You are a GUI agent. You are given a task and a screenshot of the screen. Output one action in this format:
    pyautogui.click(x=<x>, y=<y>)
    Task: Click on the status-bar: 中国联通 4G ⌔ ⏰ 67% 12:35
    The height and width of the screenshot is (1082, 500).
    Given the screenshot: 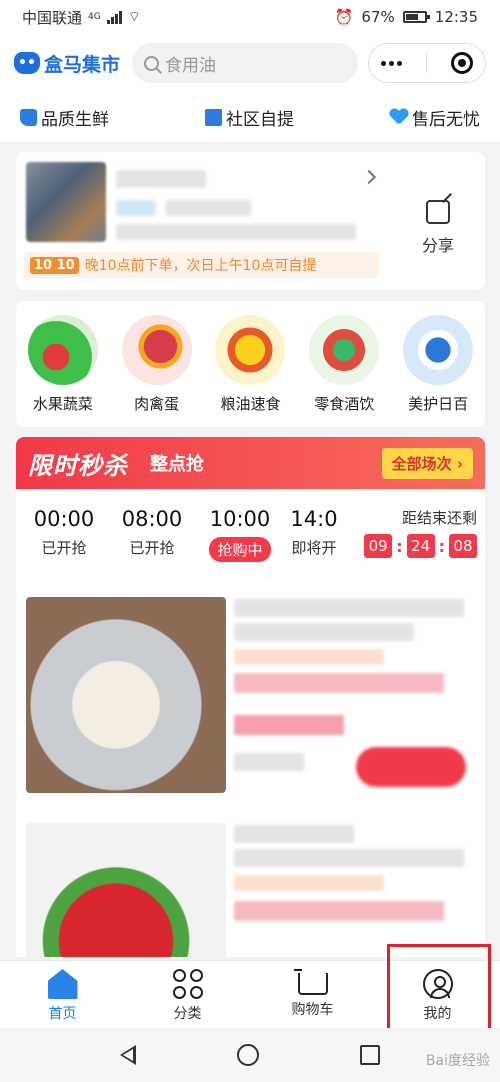 What is the action you would take?
    pyautogui.click(x=250, y=17)
    